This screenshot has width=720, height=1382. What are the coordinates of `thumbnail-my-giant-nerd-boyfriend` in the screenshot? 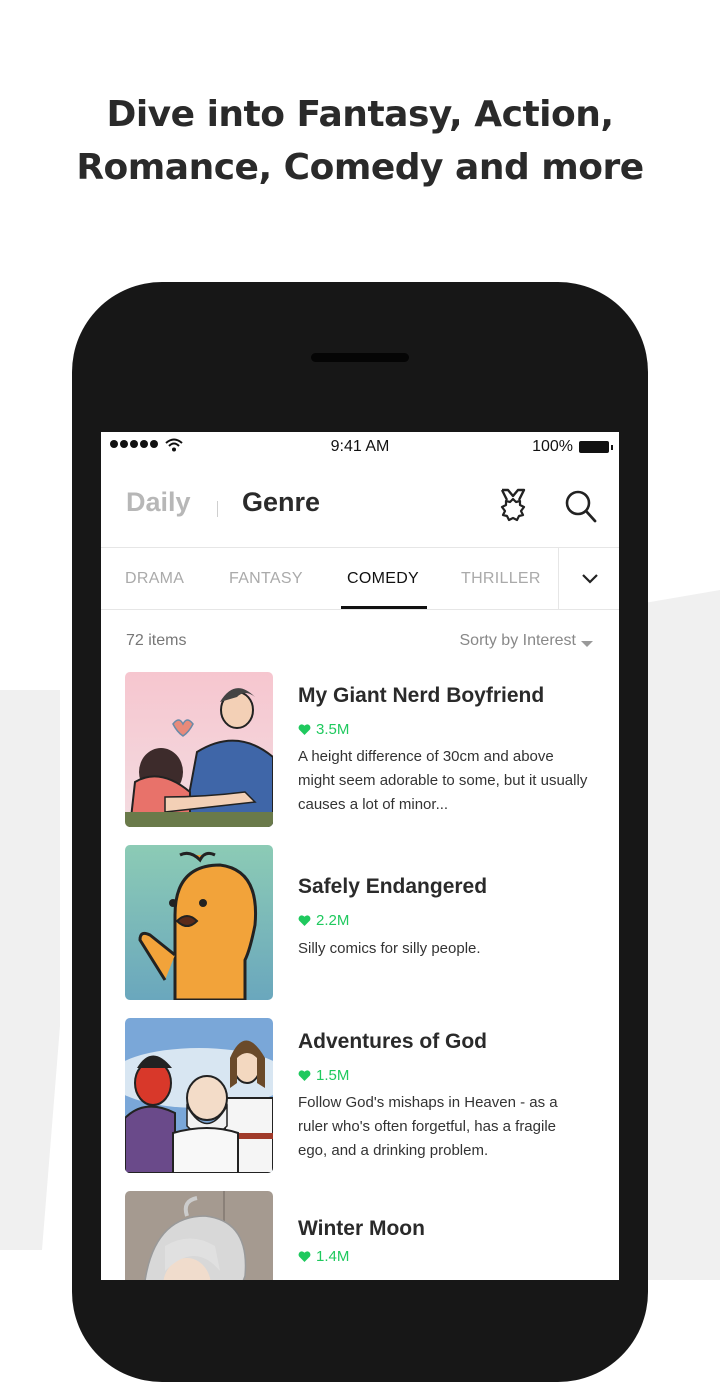 It's located at (199, 749).